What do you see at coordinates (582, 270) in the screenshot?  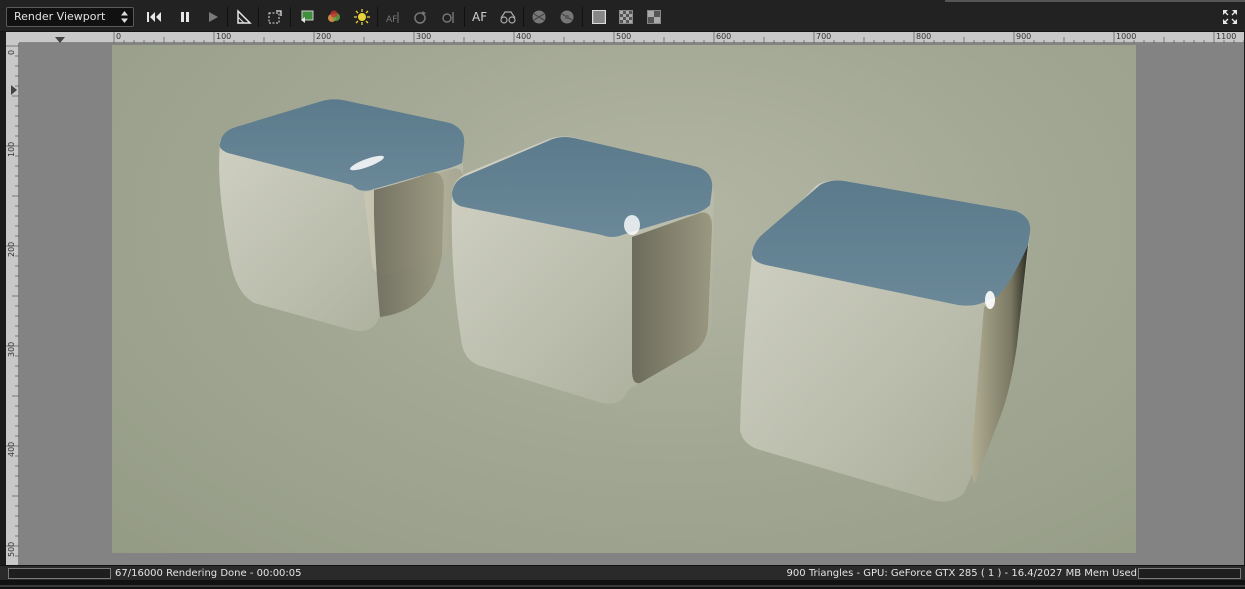 I see `cube-middle` at bounding box center [582, 270].